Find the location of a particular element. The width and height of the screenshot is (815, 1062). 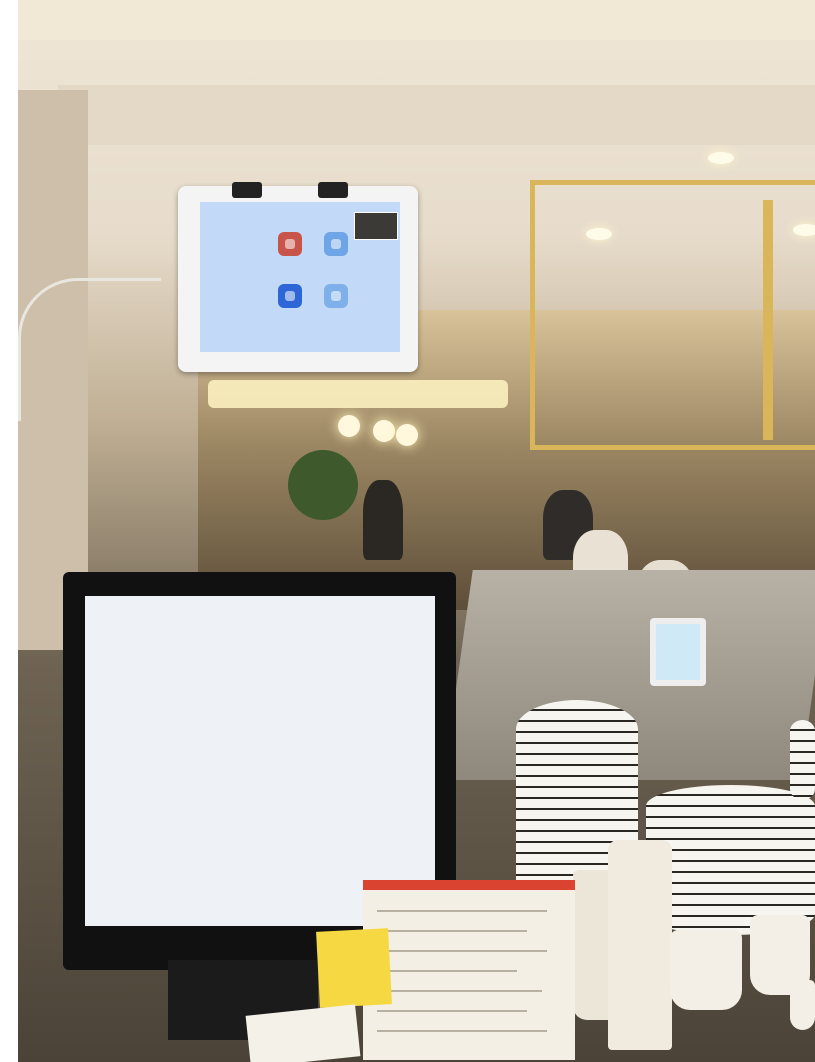

person is located at coordinates (383, 520).